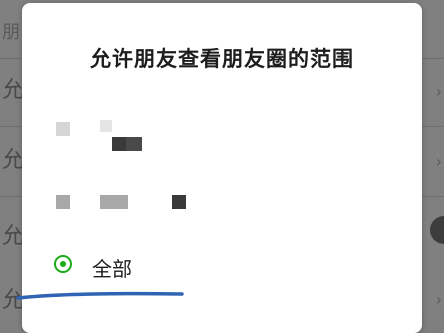  Describe the element at coordinates (222, 59) in the screenshot. I see `dialog-title: 允许朋友查看朋友圈的范围` at that location.